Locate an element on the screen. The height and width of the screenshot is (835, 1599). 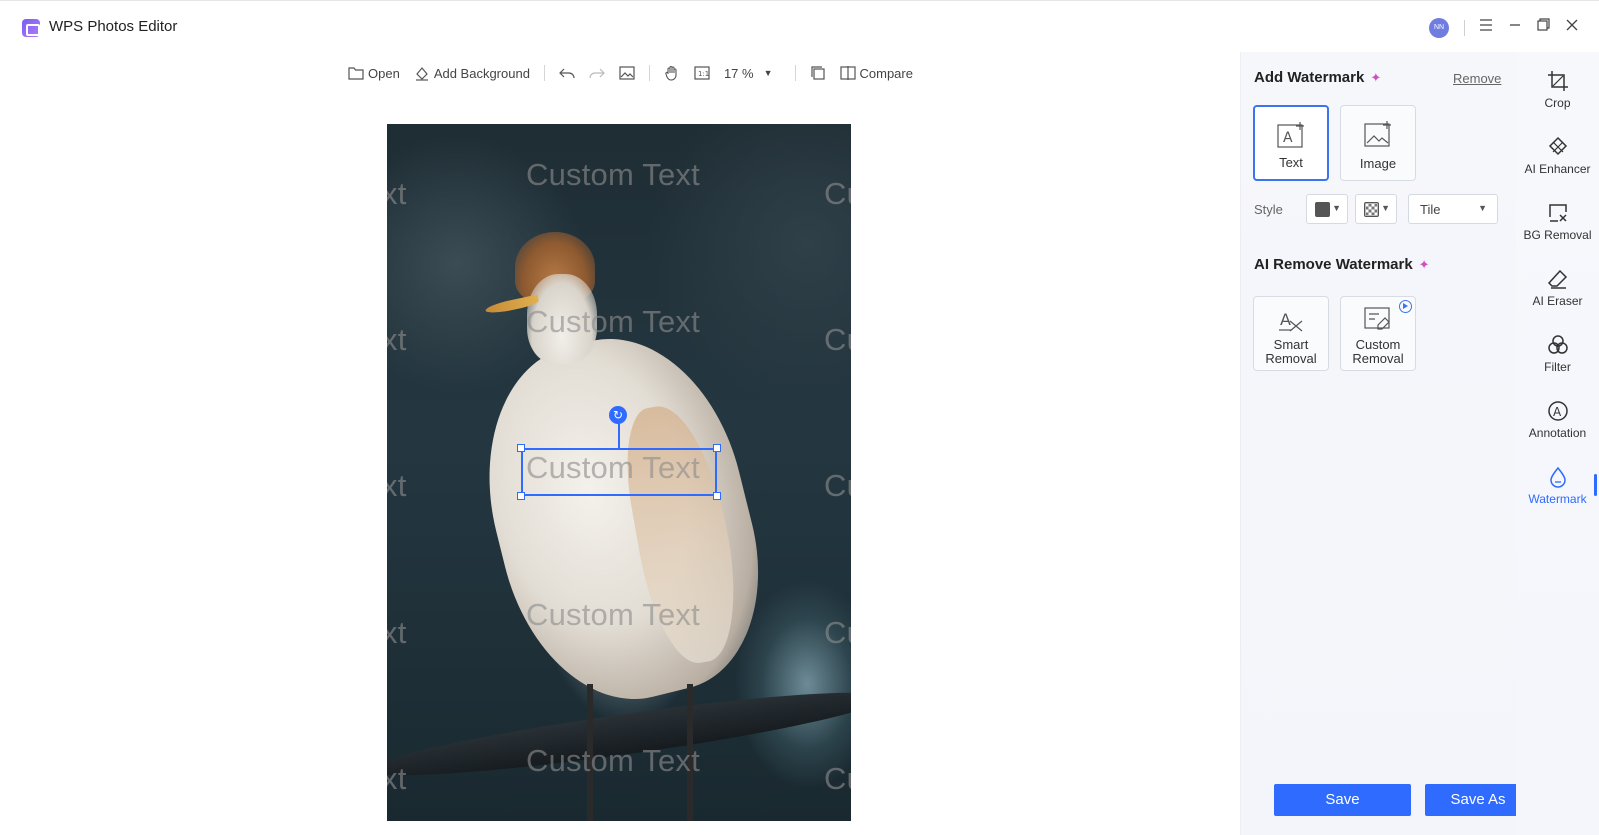
text-watermark-button: A Text is located at coordinates (1291, 143).